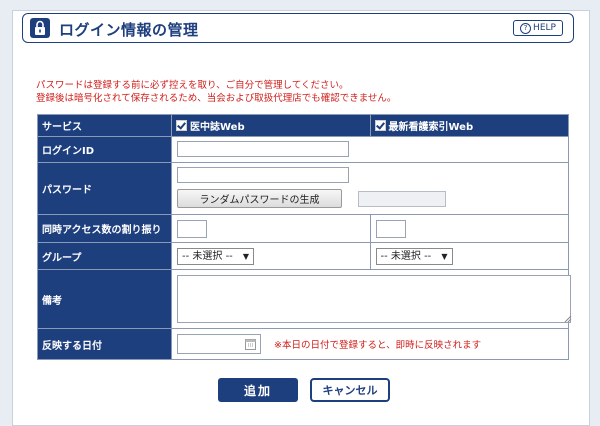 This screenshot has width=600, height=426. Describe the element at coordinates (390, 229) in the screenshot. I see `concurrent-input-kango` at that location.